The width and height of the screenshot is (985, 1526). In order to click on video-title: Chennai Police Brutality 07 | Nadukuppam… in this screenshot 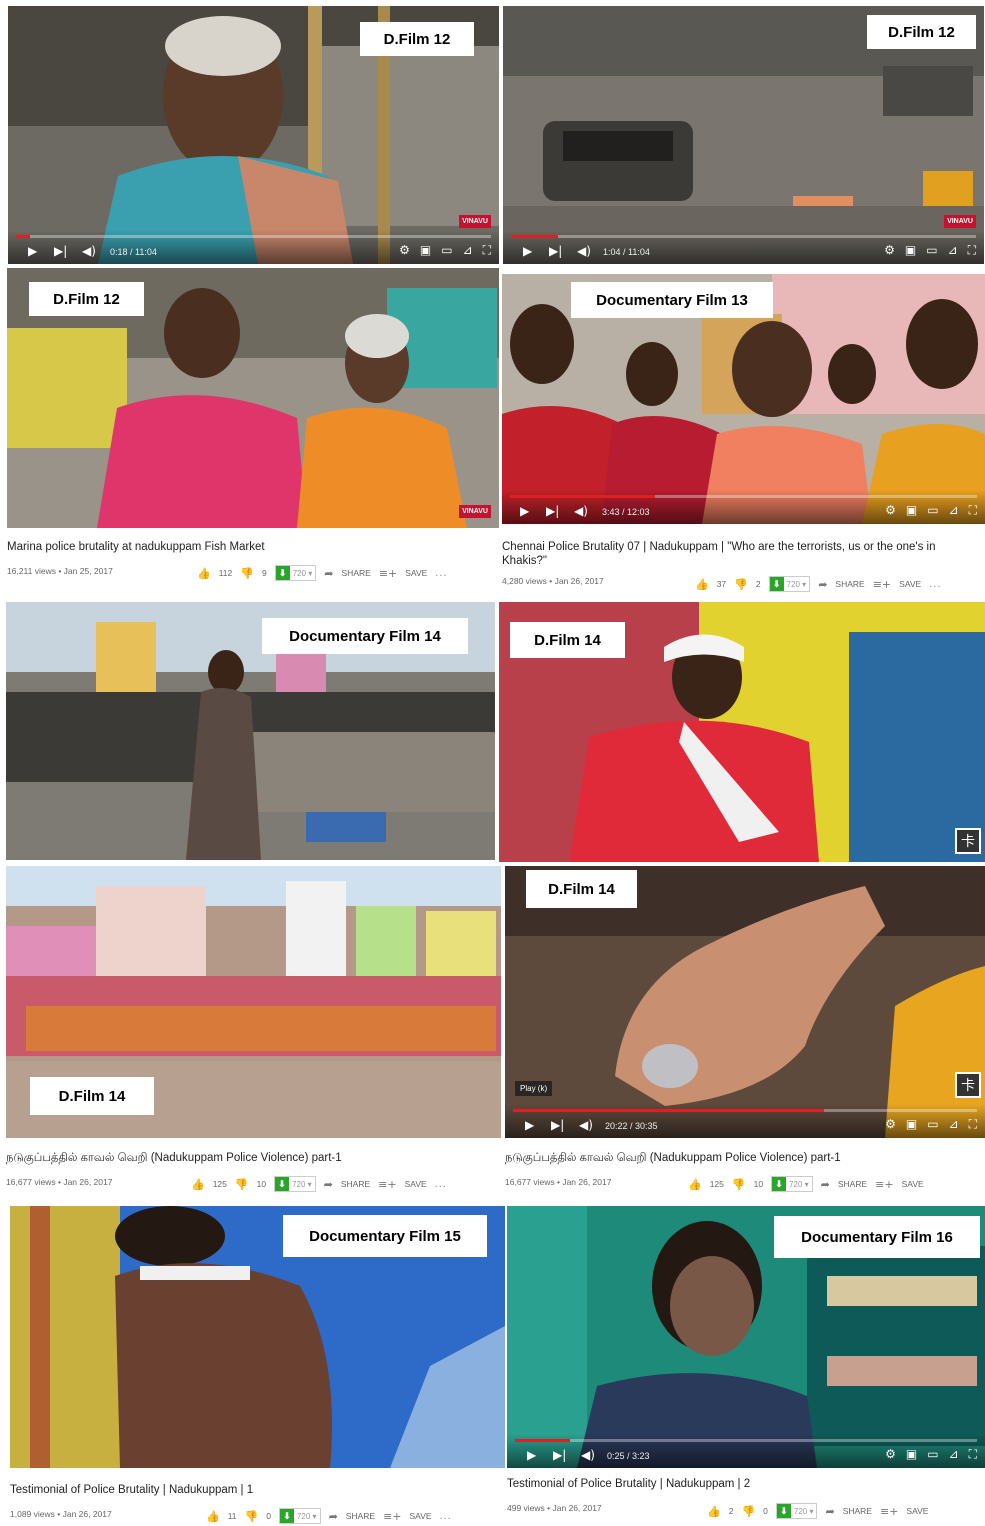, I will do `click(737, 554)`.